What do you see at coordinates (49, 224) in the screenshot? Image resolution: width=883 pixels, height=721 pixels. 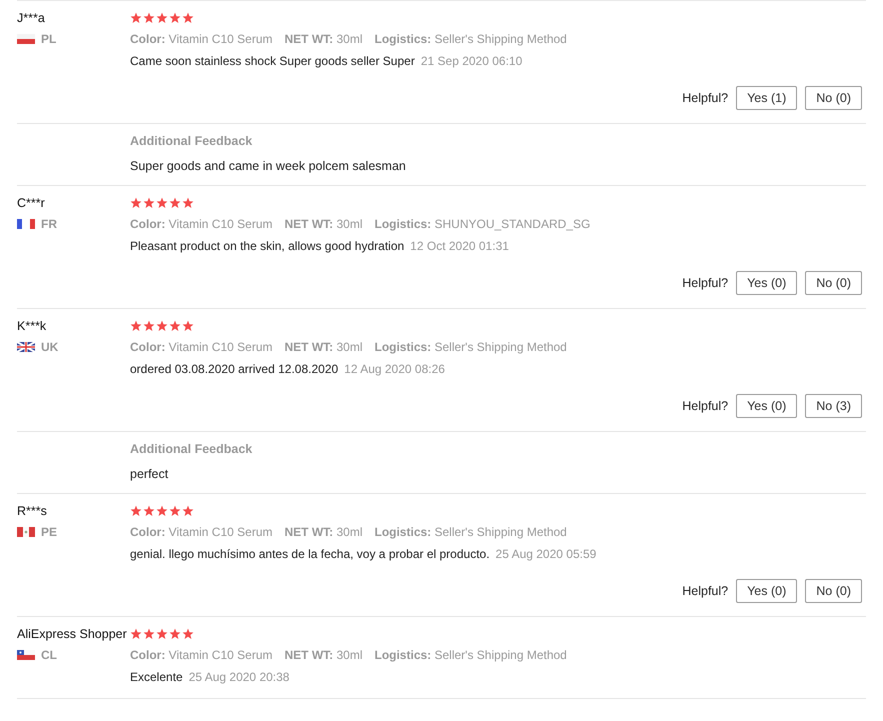 I see `country-code: FR` at bounding box center [49, 224].